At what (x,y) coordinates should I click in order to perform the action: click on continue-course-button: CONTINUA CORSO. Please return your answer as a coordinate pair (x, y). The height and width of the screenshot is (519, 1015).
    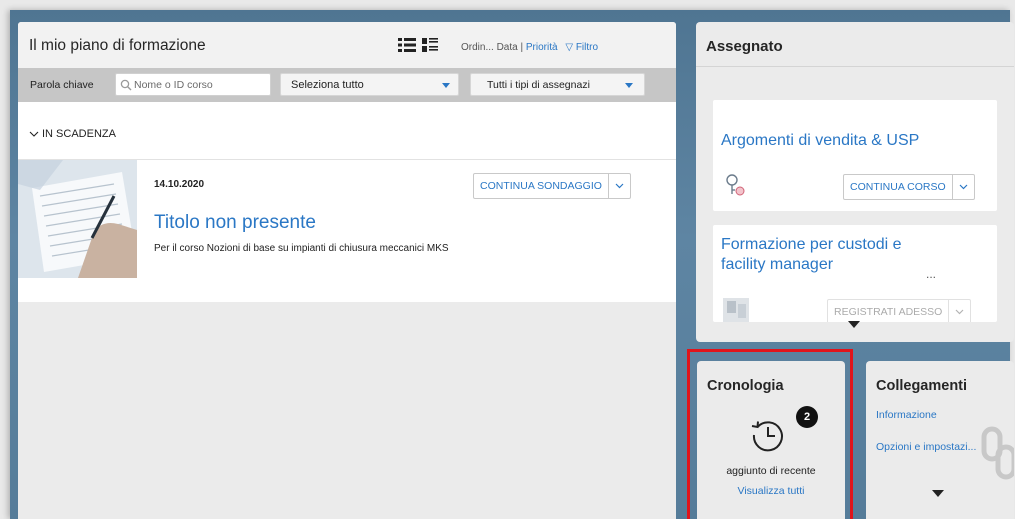
    Looking at the image, I should click on (898, 187).